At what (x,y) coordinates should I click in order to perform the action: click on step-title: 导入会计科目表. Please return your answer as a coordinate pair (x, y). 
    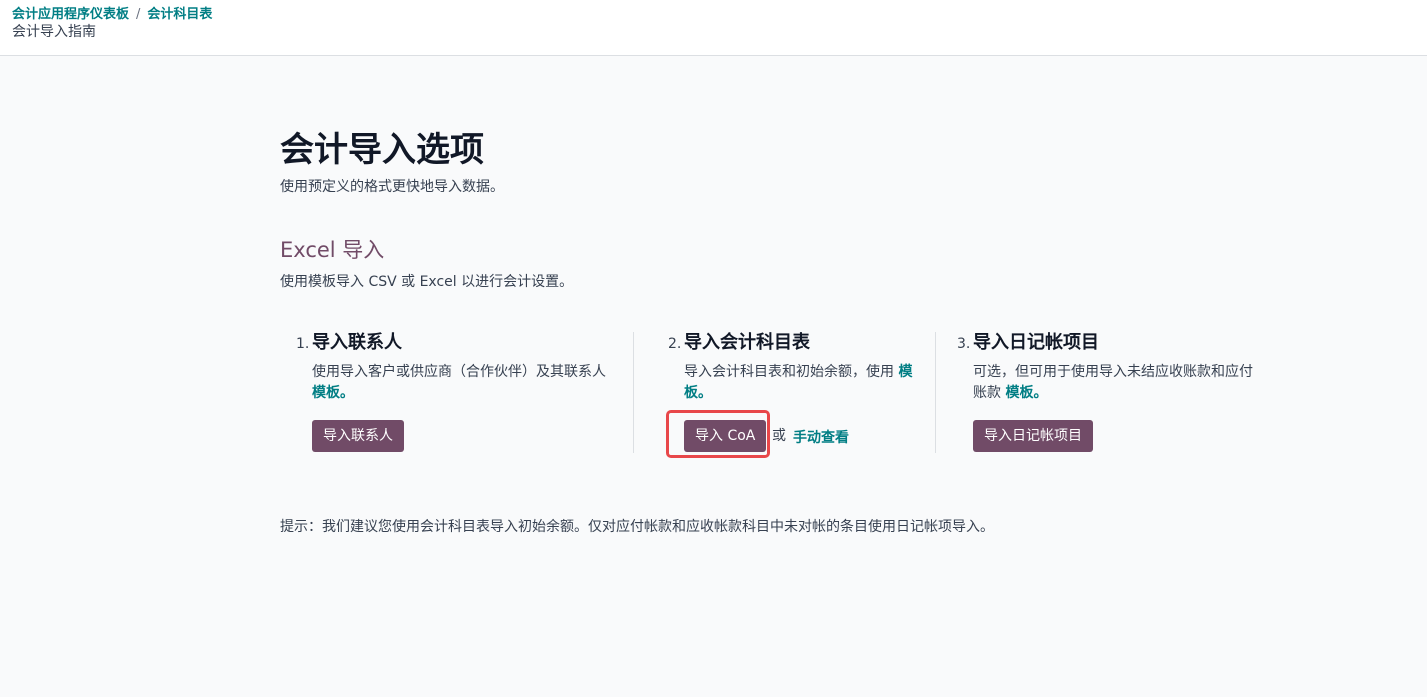
    Looking at the image, I should click on (747, 342).